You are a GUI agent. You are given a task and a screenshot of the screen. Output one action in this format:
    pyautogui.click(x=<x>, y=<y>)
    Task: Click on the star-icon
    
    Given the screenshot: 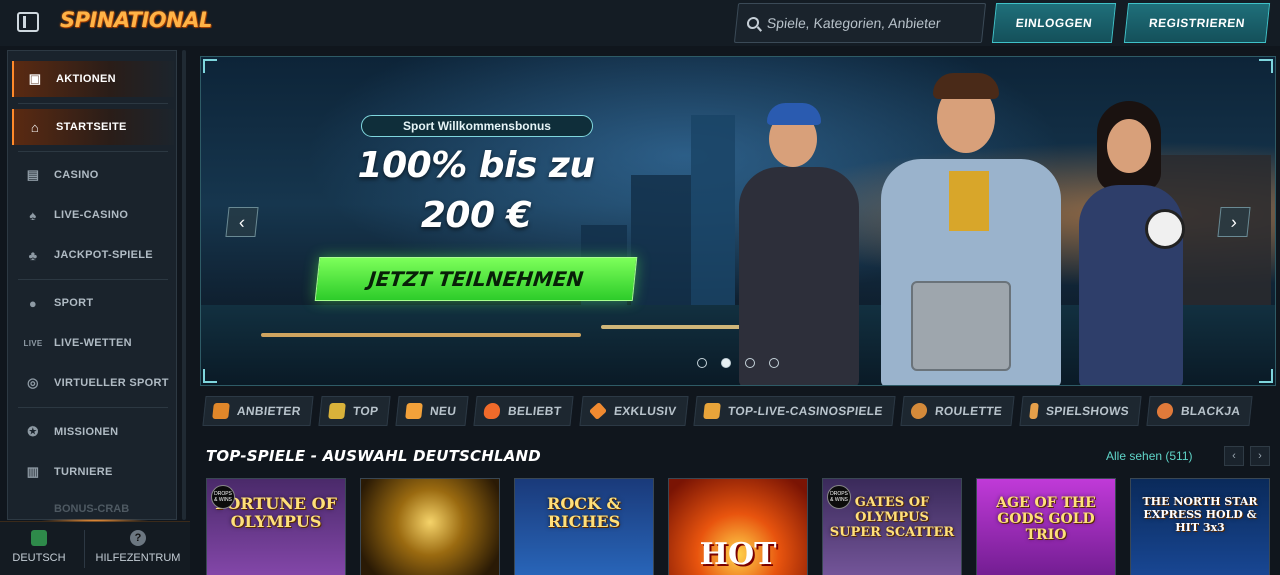 What is the action you would take?
    pyautogui.click(x=712, y=411)
    